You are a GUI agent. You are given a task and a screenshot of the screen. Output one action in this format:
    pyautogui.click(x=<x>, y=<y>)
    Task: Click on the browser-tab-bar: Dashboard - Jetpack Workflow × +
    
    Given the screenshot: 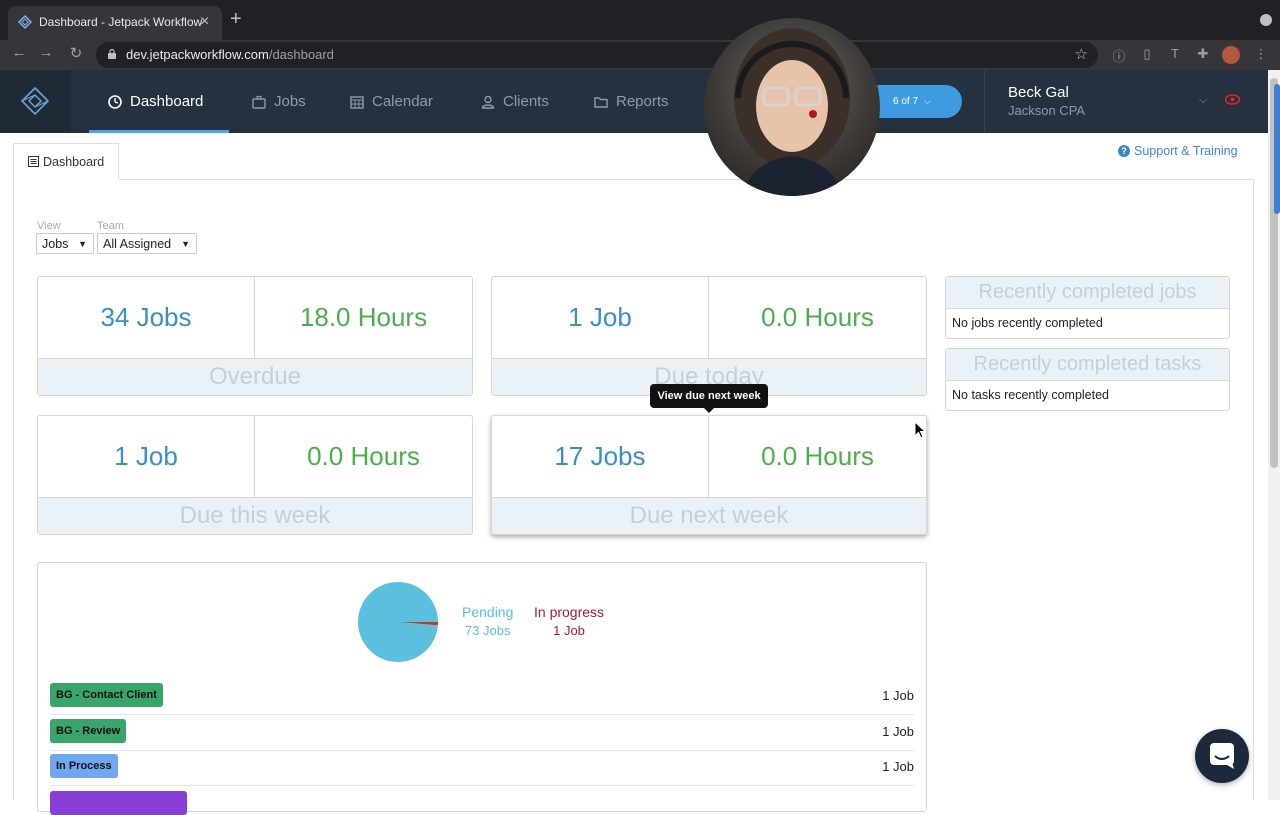 What is the action you would take?
    pyautogui.click(x=640, y=20)
    